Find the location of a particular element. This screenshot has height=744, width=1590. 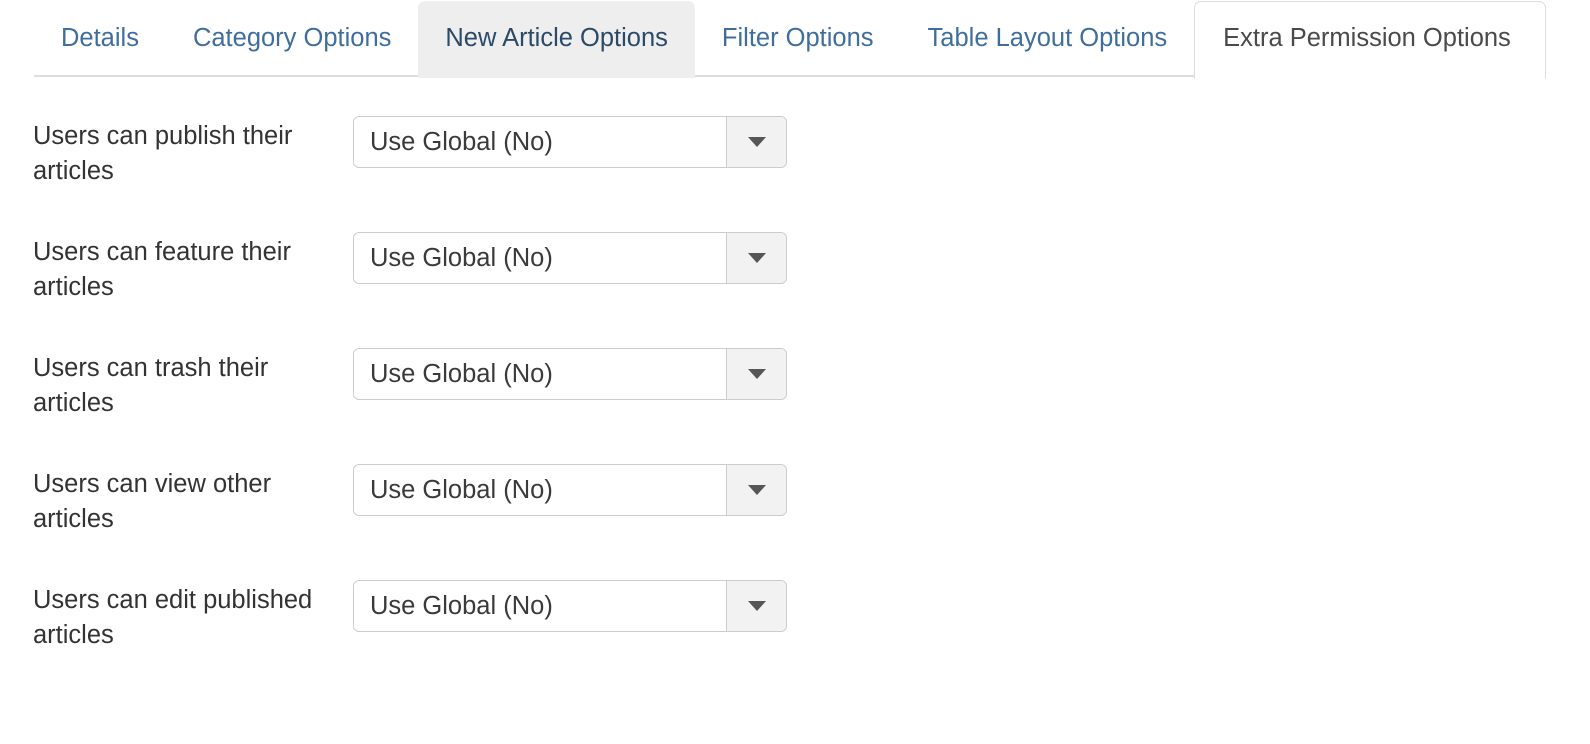

tab-extra-permission-options-label: Extra Permission Options is located at coordinates (1367, 37).